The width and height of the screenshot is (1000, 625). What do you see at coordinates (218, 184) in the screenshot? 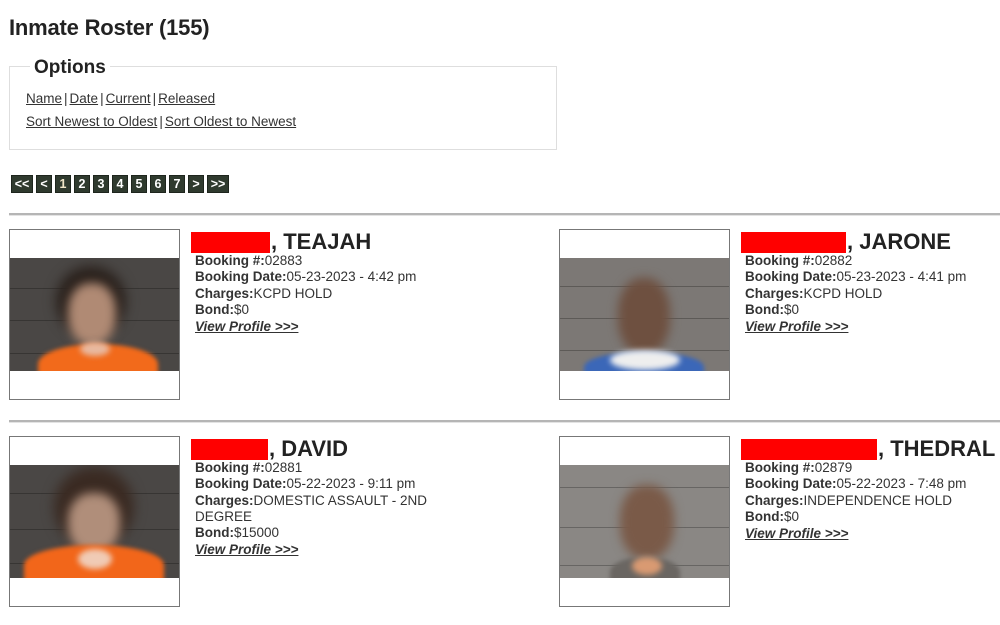
I see `last-page-button: >>` at bounding box center [218, 184].